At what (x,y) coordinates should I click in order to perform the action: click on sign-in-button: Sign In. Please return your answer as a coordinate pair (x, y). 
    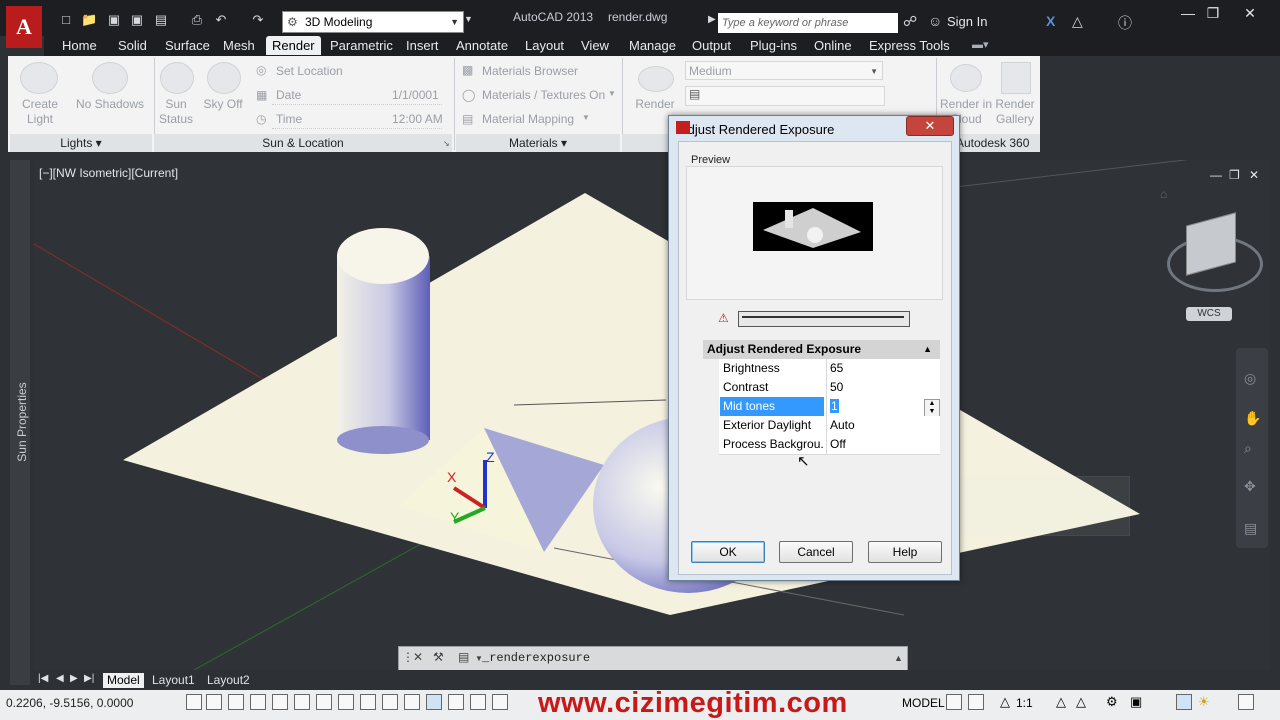
    Looking at the image, I should click on (967, 21).